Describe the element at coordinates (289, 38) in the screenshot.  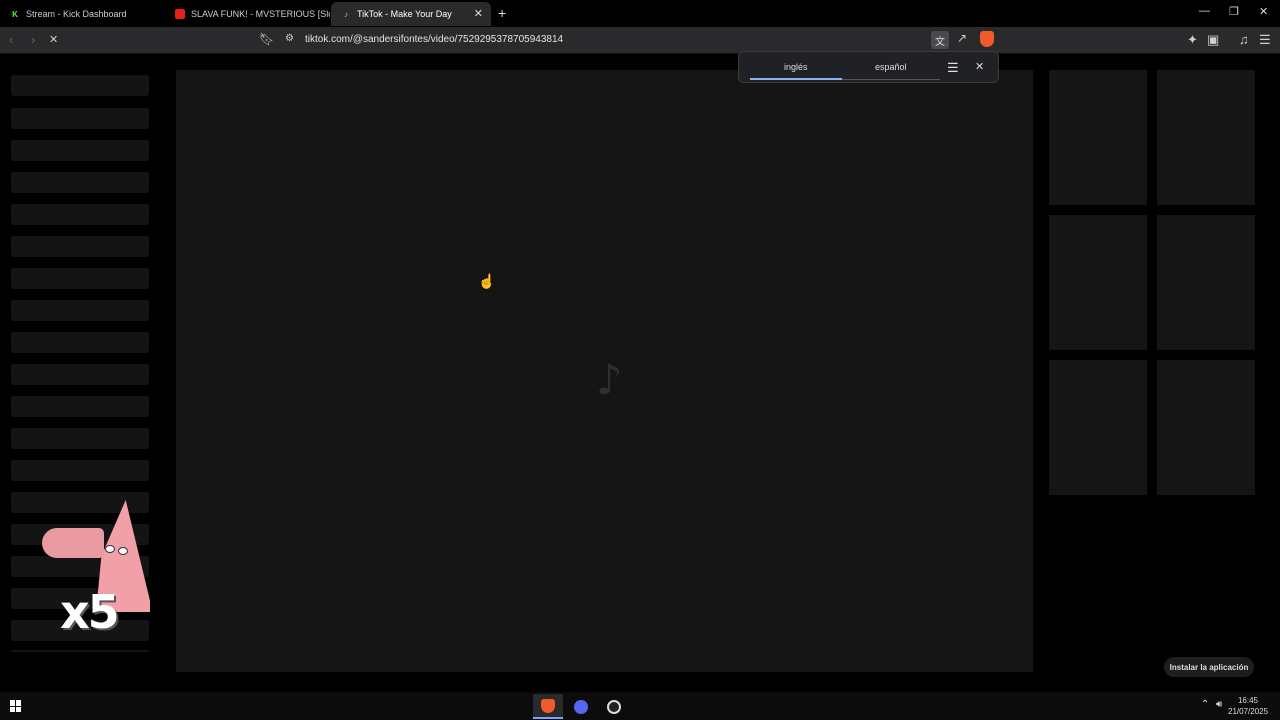
I see `site-settings-icon: ⚙` at that location.